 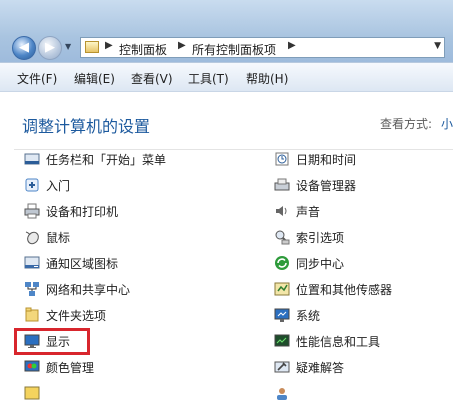 What do you see at coordinates (32, 393) in the screenshot?
I see `font-icon` at bounding box center [32, 393].